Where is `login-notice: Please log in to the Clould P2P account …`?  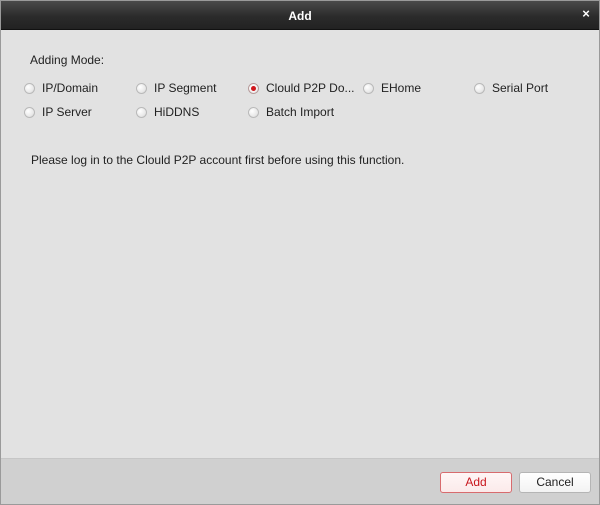
login-notice: Please log in to the Clould P2P account … is located at coordinates (218, 160).